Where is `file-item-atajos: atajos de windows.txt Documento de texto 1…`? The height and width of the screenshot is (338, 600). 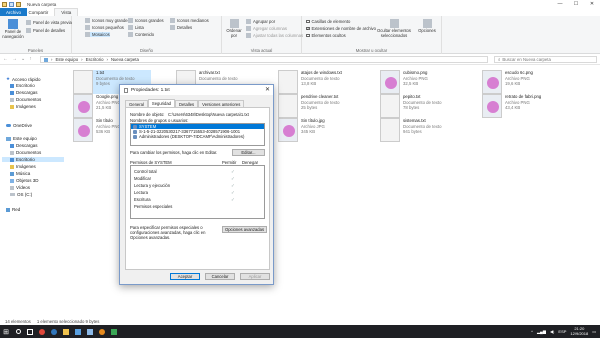 file-item-atajos: atajos de windows.txt Documento de texto 1… is located at coordinates (310, 82).